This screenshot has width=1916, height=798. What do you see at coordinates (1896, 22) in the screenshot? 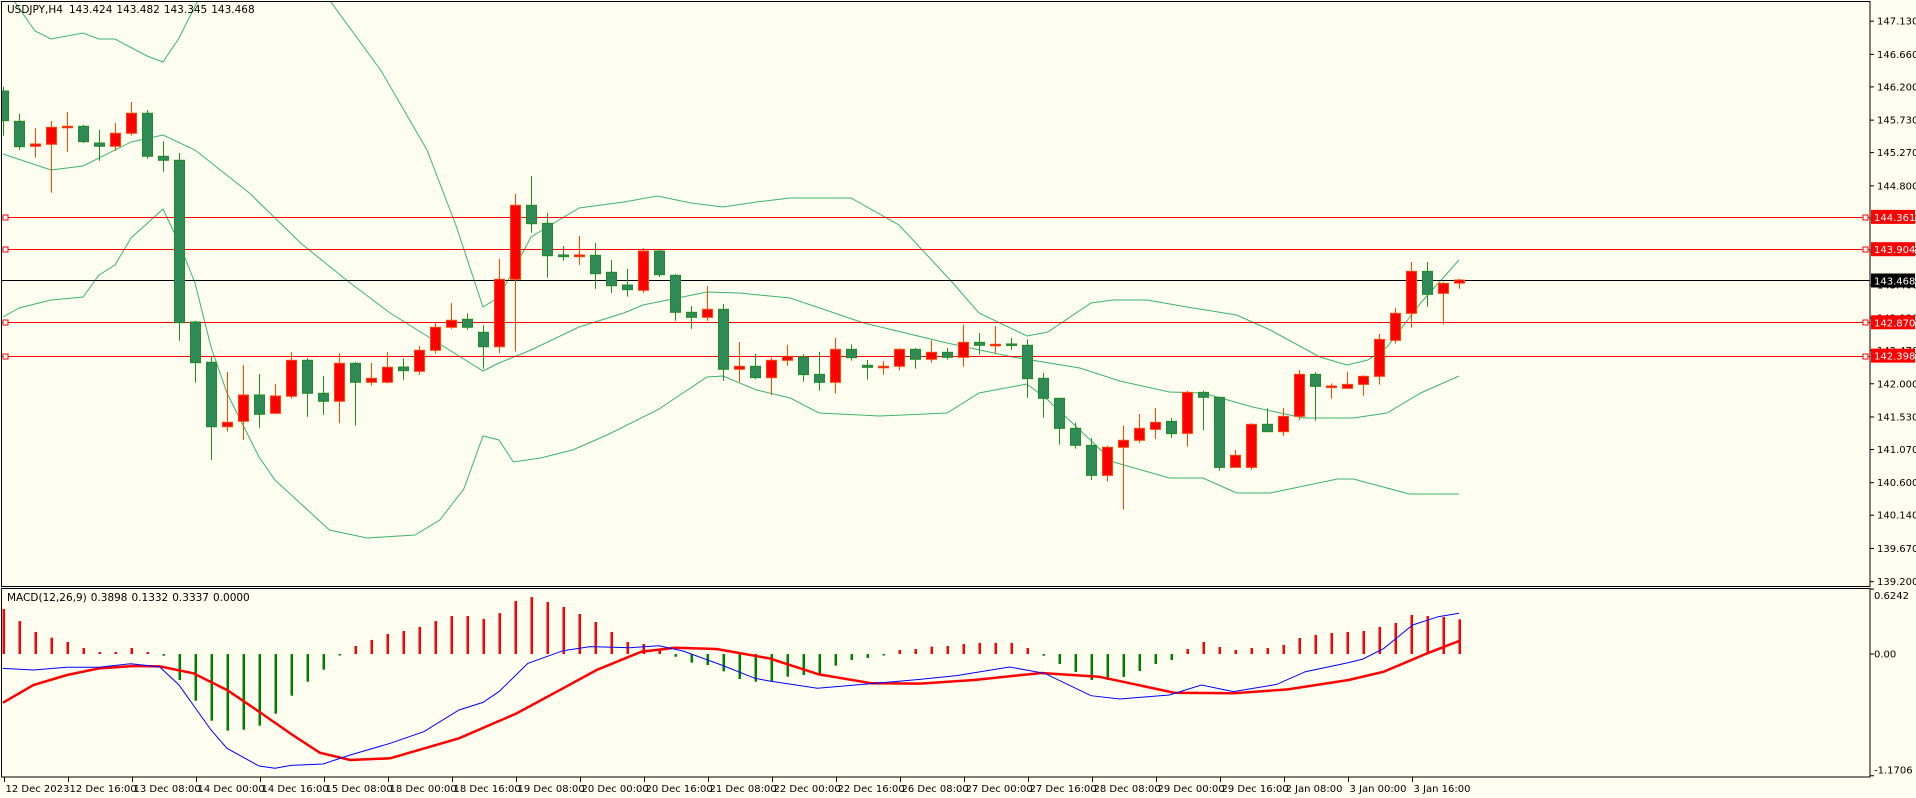
I see `price-tick-label: 147.130` at bounding box center [1896, 22].